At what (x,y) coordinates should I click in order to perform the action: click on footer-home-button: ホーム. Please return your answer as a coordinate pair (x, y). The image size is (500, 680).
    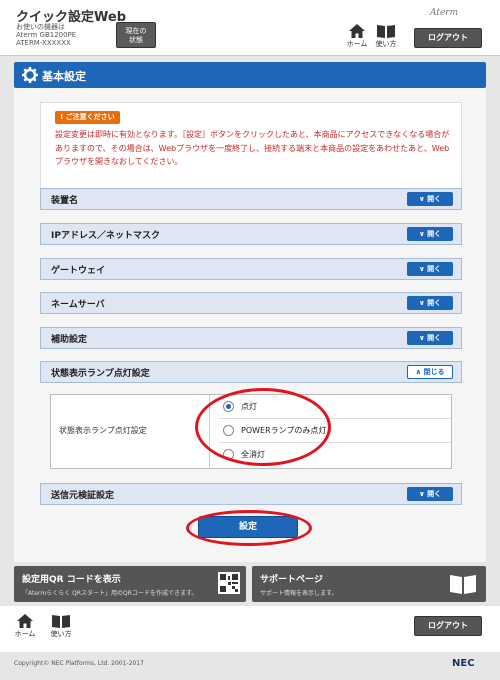
    Looking at the image, I should click on (25, 626).